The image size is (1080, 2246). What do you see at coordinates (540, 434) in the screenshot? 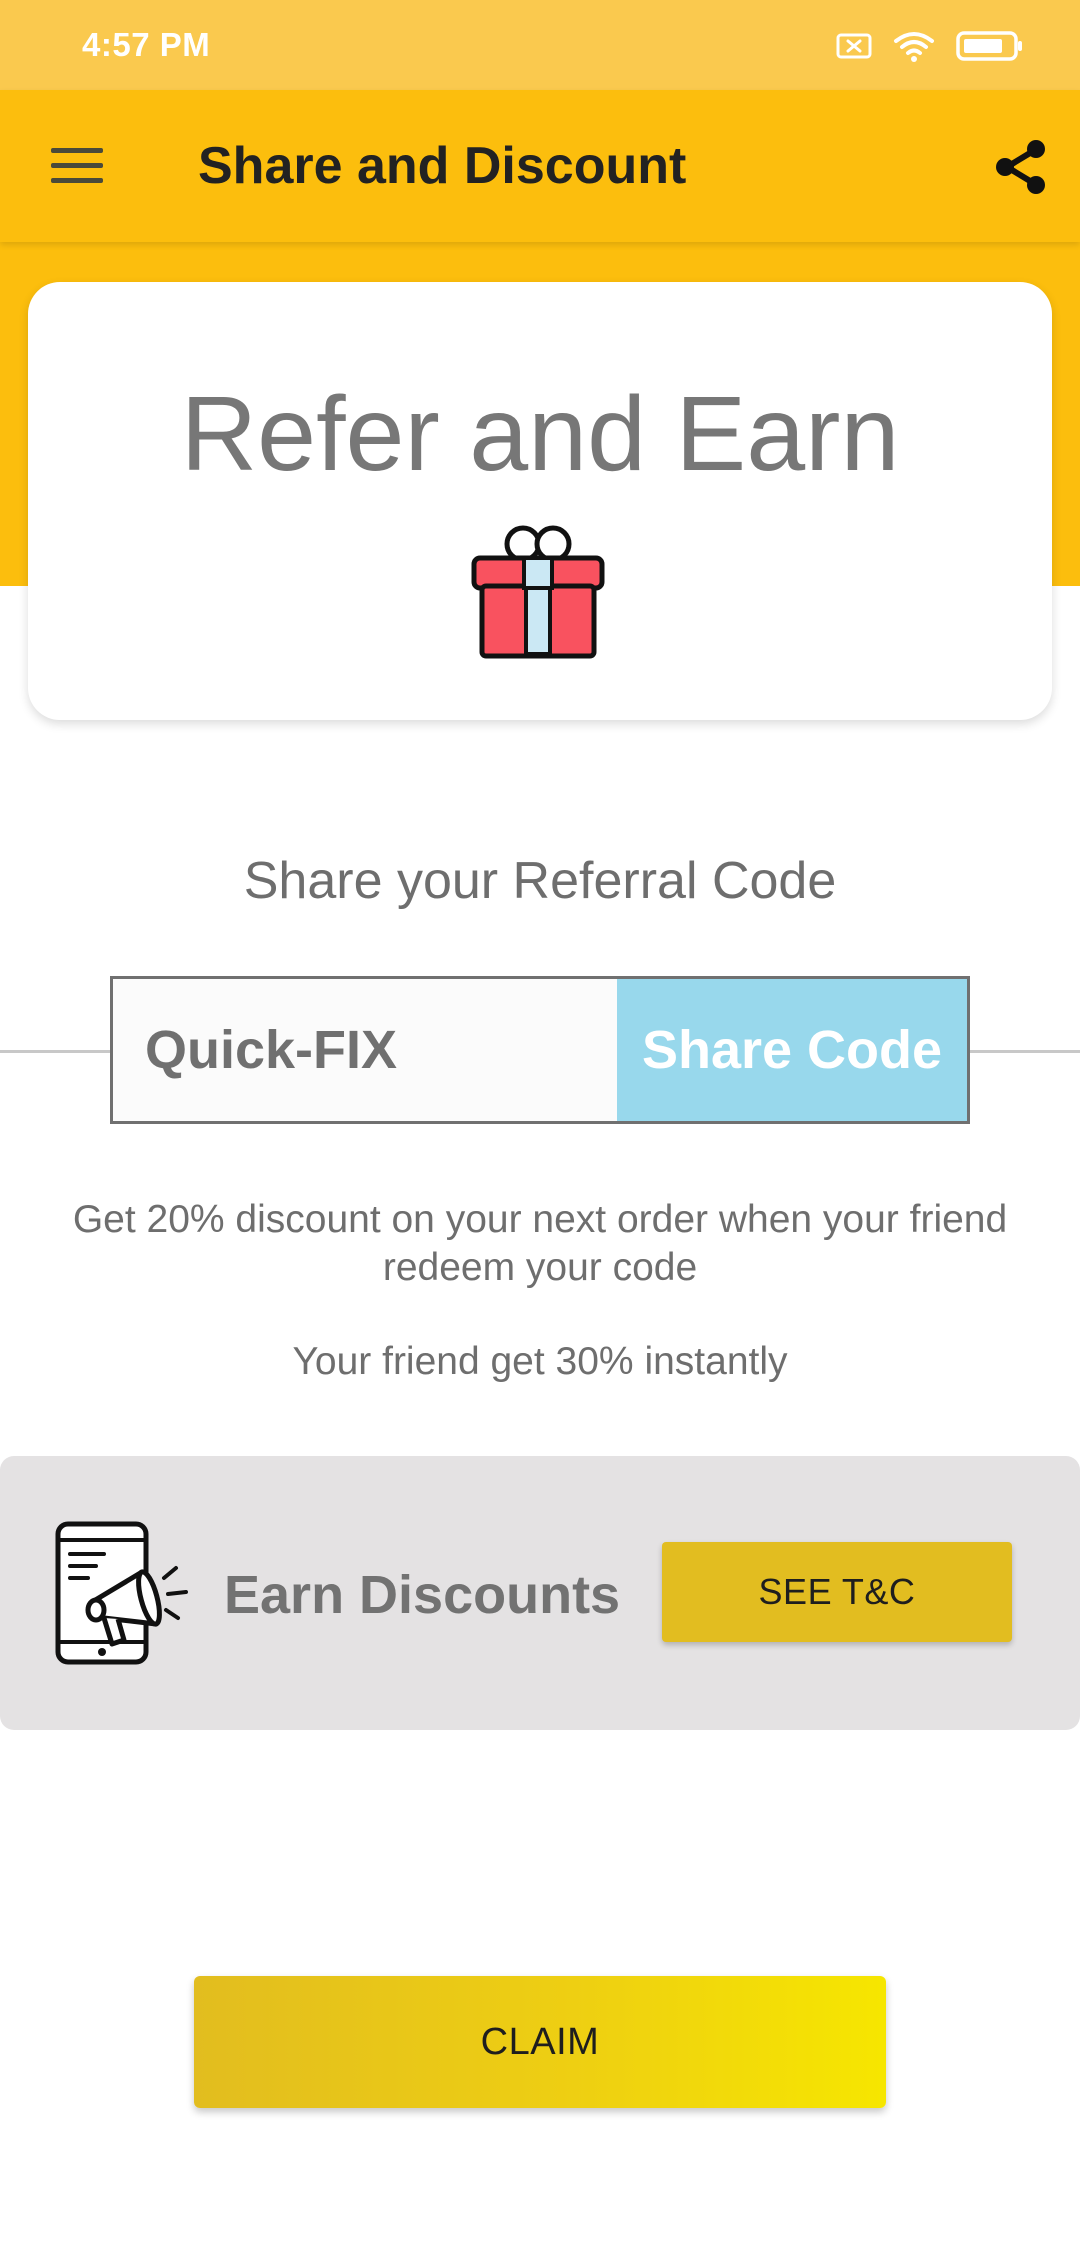
I see `hero-title: Refer and Earn` at bounding box center [540, 434].